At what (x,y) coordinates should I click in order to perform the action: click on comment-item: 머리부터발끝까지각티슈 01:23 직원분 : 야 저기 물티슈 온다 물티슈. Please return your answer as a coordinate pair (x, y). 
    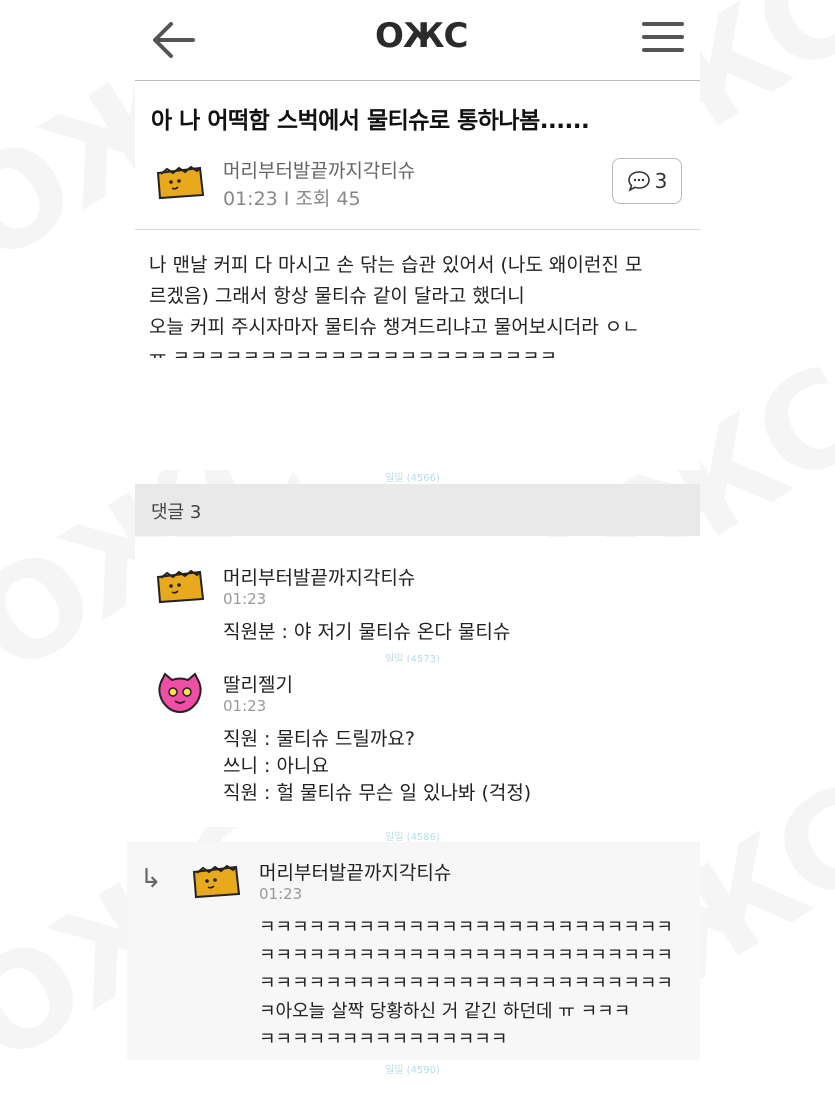
    Looking at the image, I should click on (417, 593).